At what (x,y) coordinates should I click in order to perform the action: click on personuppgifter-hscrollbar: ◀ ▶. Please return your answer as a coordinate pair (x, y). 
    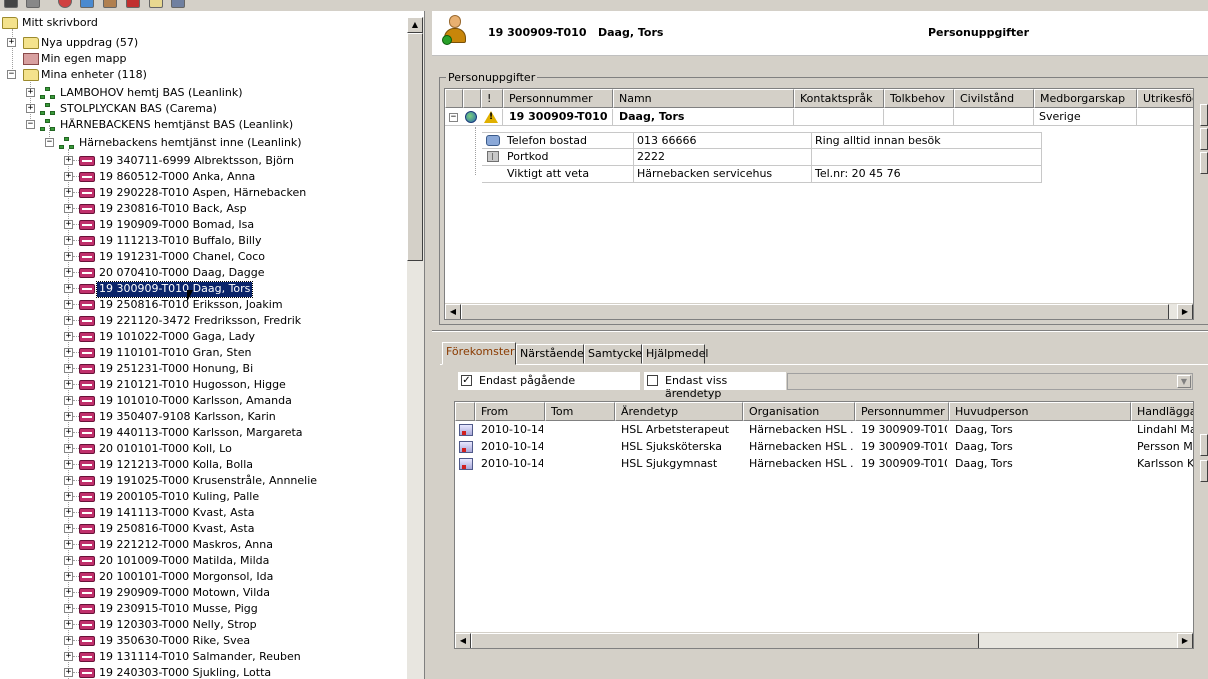
    Looking at the image, I should click on (819, 311).